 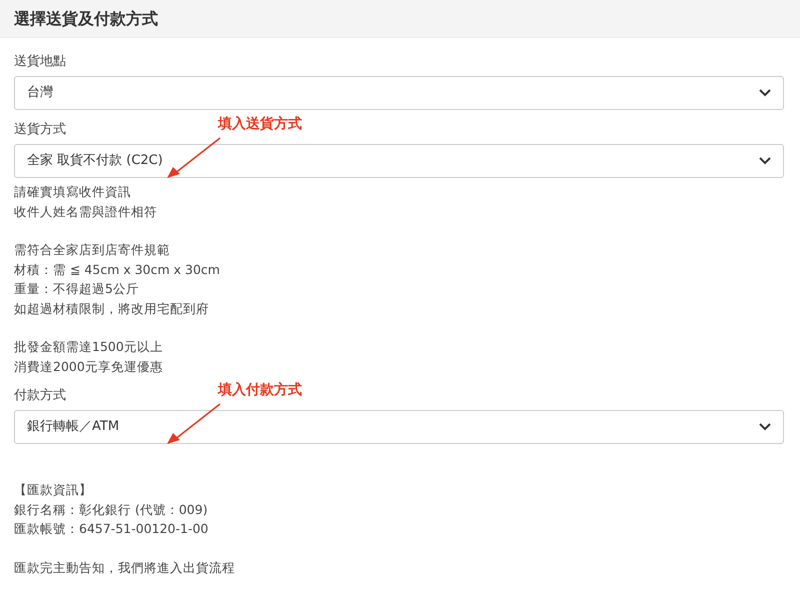 What do you see at coordinates (111, 509) in the screenshot?
I see `note-text: 銀行名稱：彰化銀行 (代號：009)` at bounding box center [111, 509].